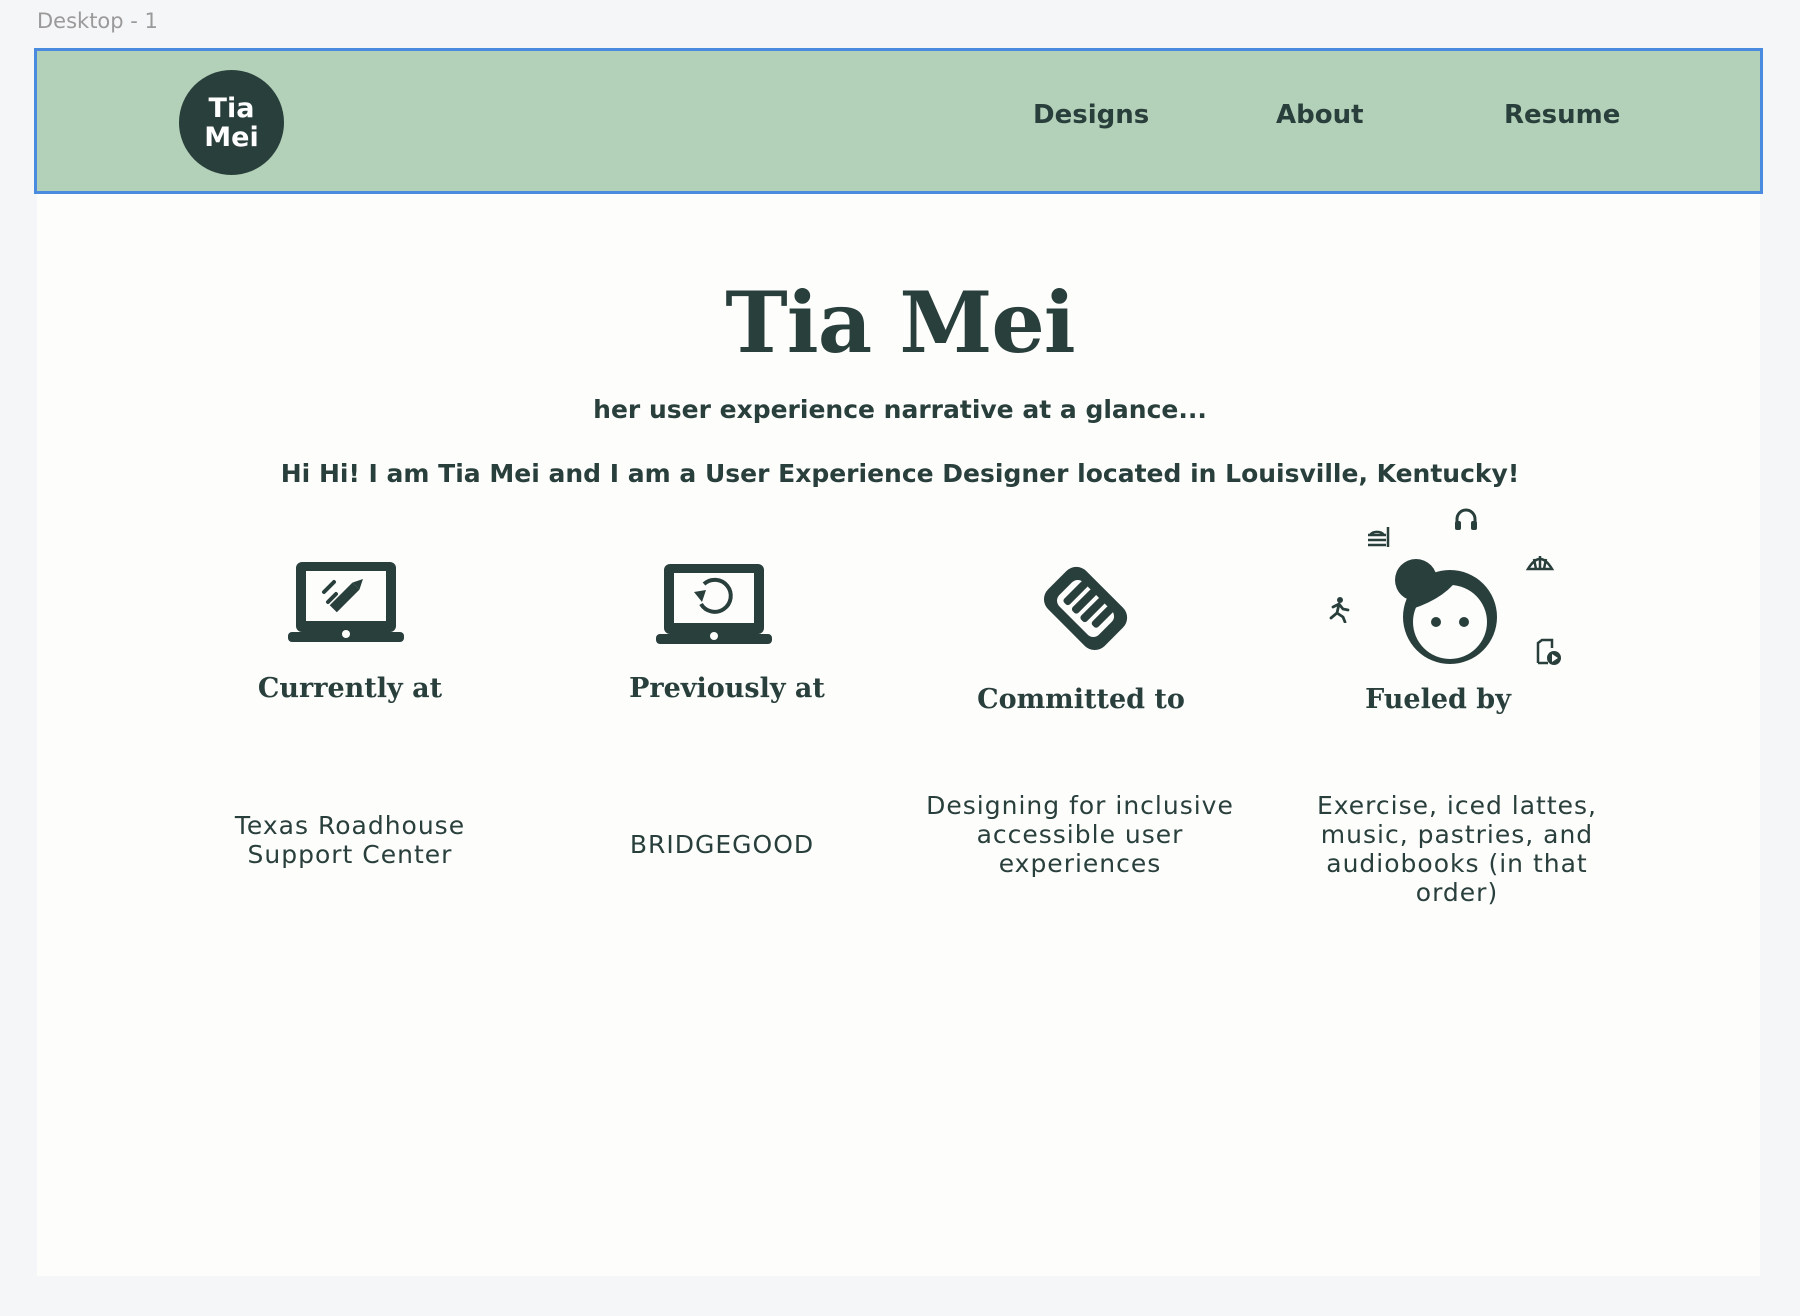  Describe the element at coordinates (350, 840) in the screenshot. I see `card-text-current: Texas Roadhouse Support Center` at that location.